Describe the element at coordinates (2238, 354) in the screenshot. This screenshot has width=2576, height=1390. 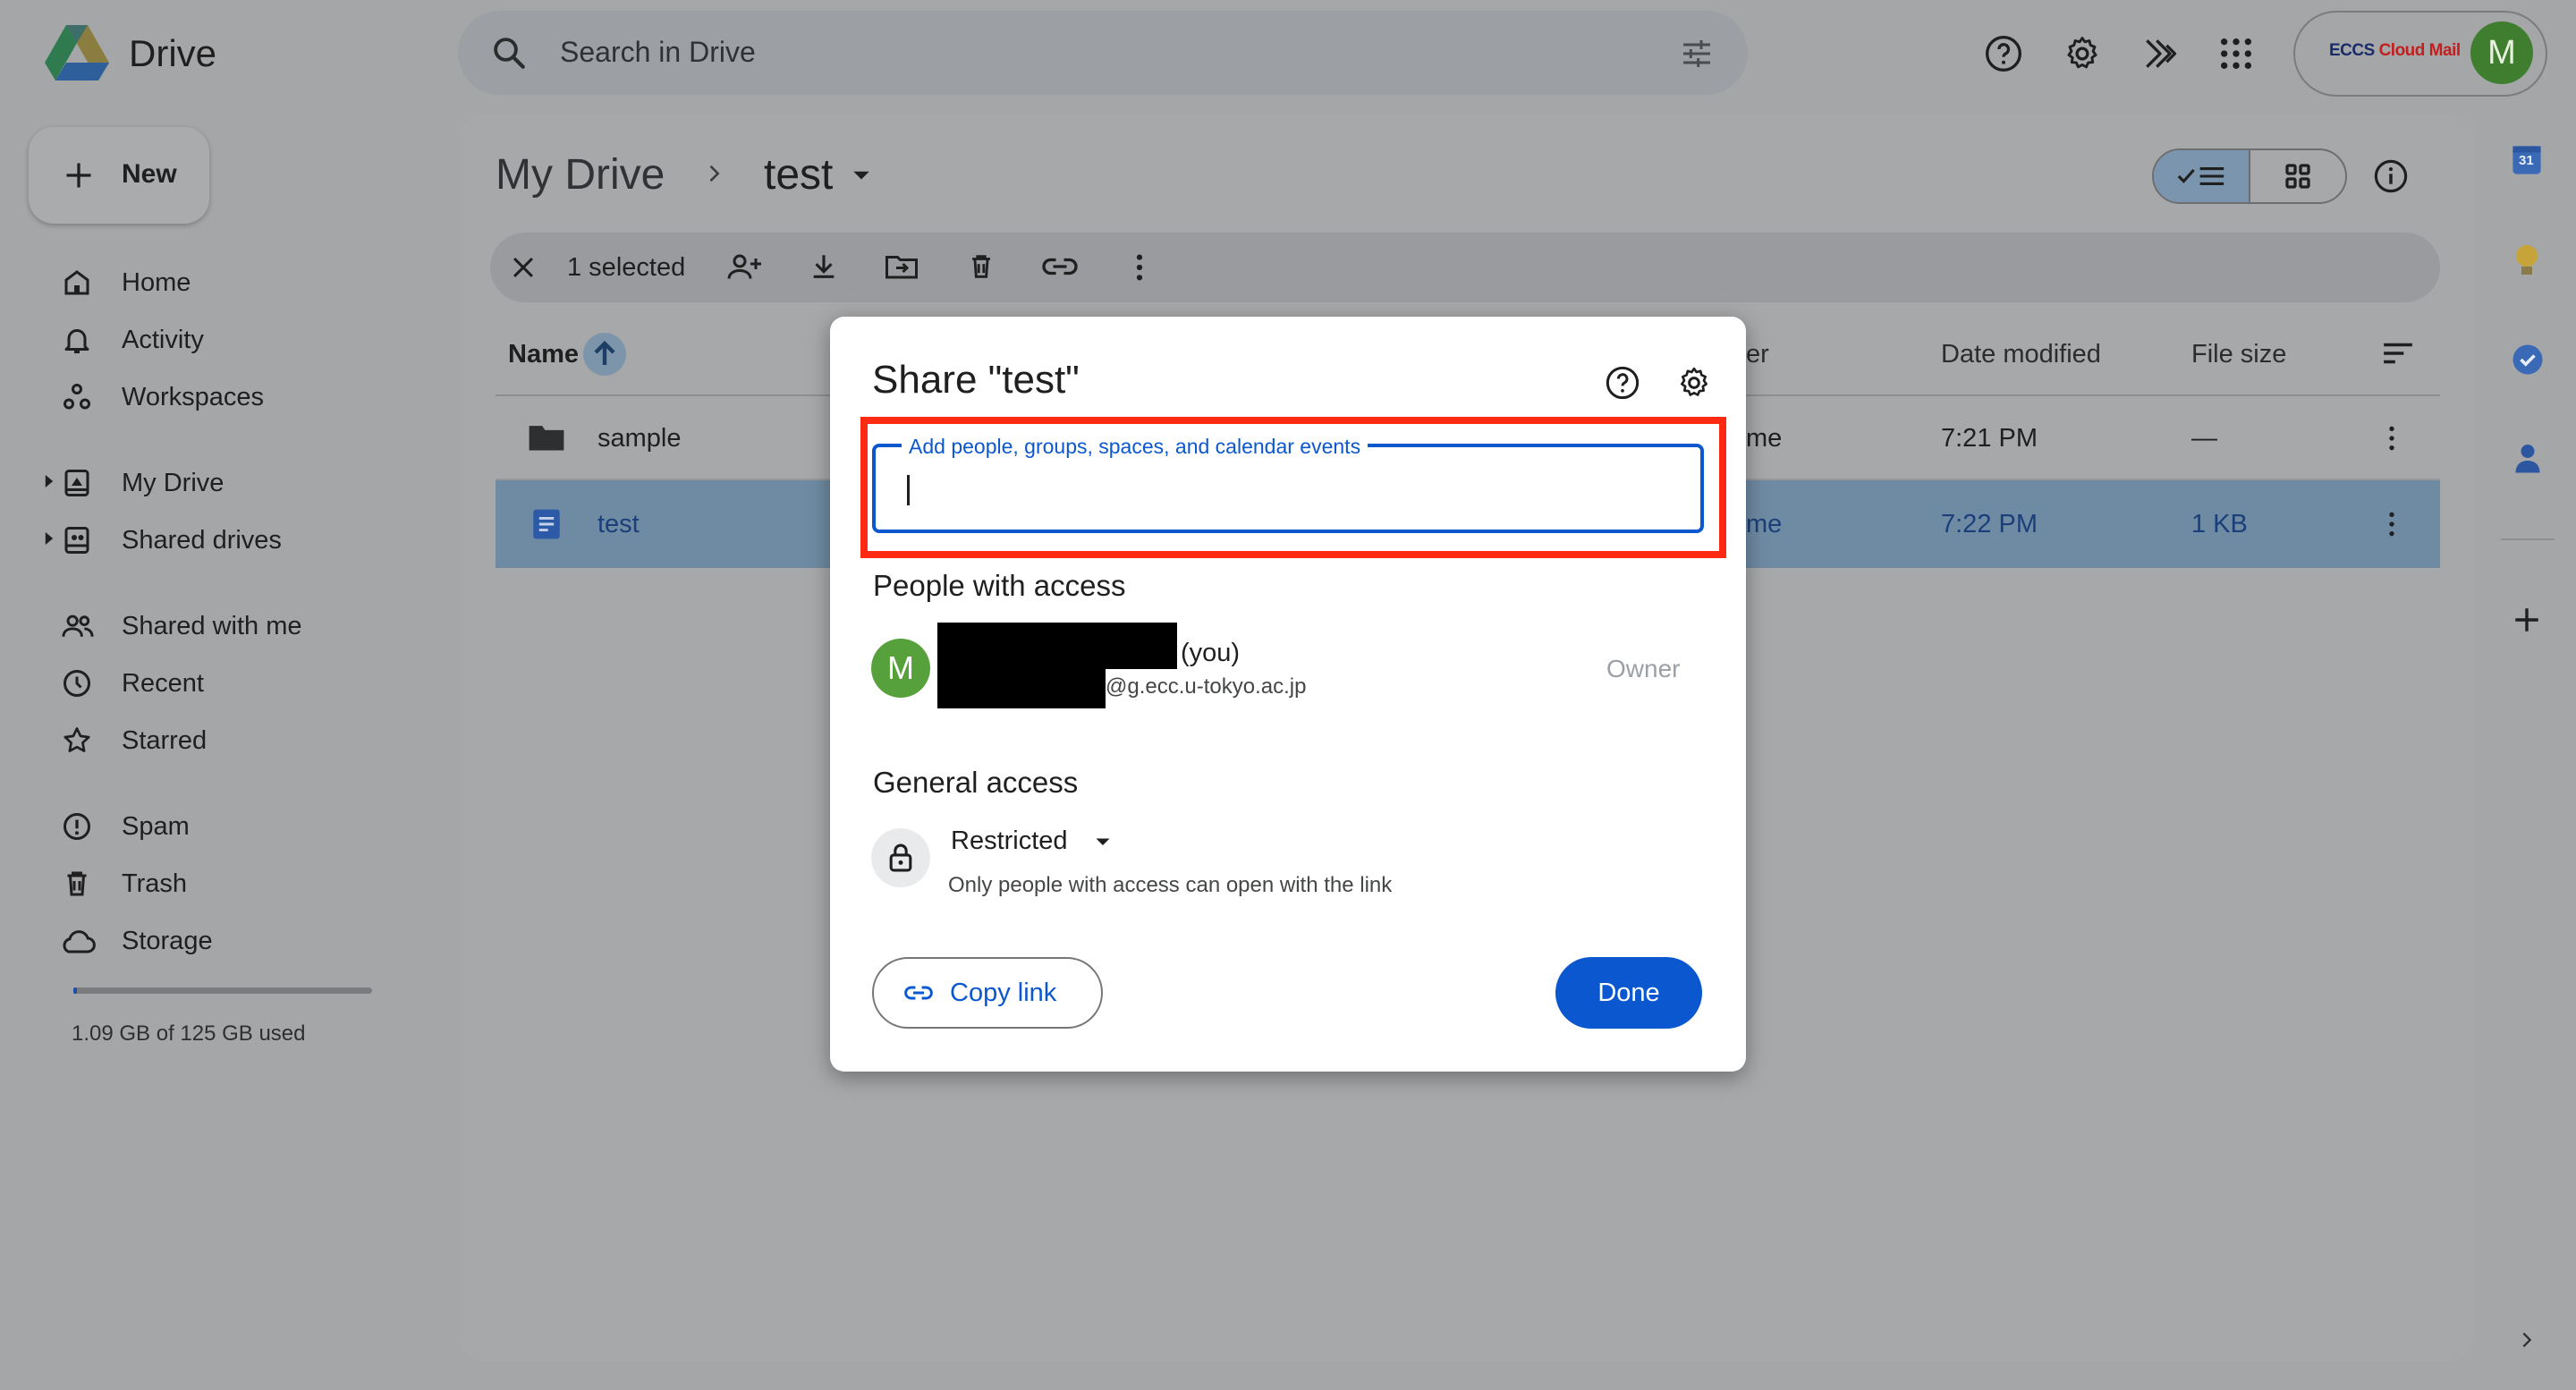
I see `column-header-file-size: File size` at that location.